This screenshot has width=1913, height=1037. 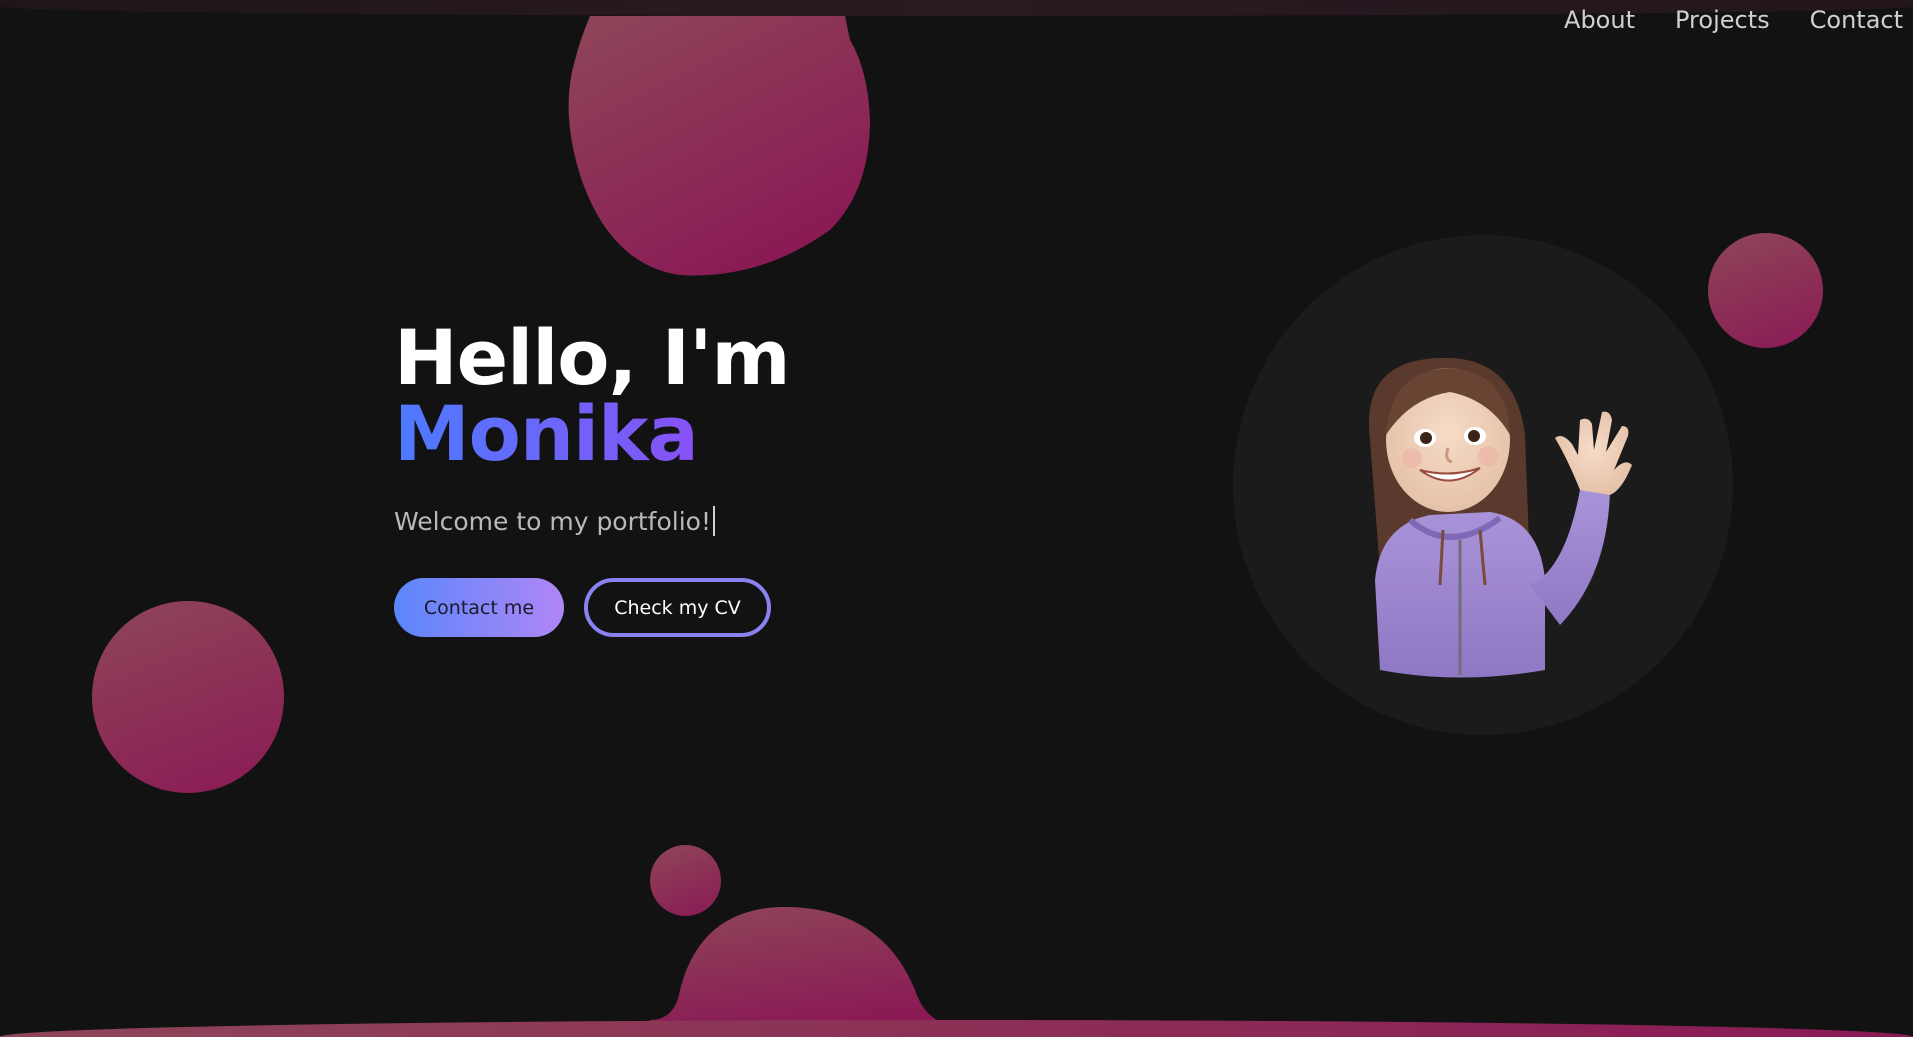 I want to click on contact-me-button: Contact me, so click(x=479, y=607).